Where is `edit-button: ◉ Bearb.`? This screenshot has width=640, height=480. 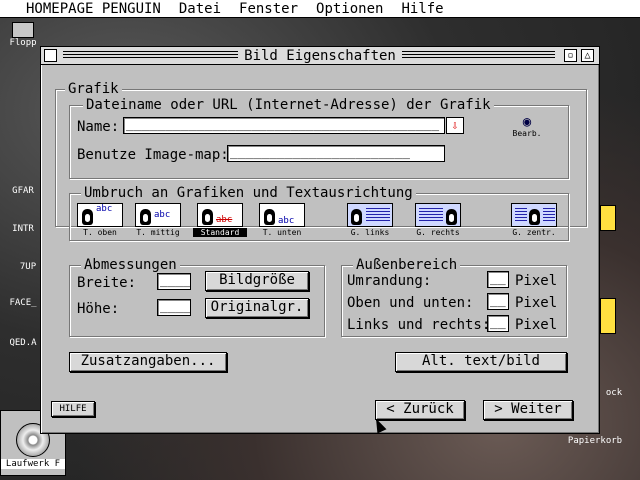
edit-button: ◉ Bearb. is located at coordinates (527, 129).